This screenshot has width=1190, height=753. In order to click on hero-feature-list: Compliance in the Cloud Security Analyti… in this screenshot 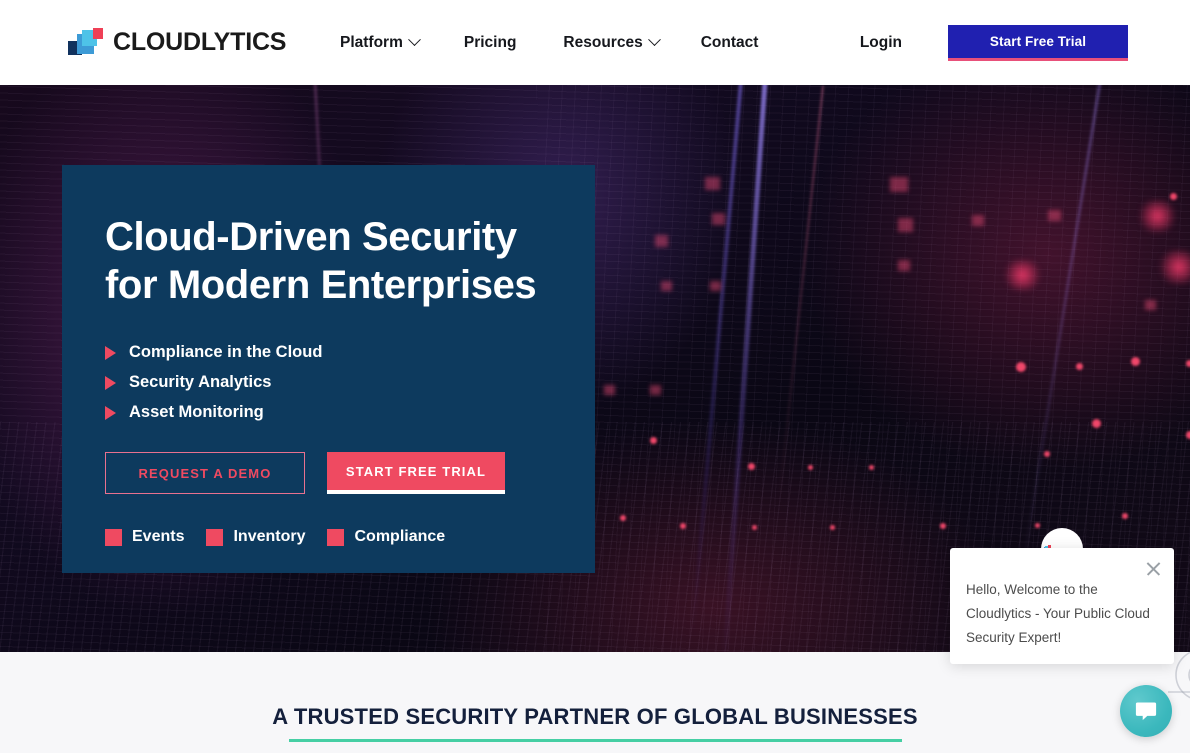, I will do `click(350, 382)`.